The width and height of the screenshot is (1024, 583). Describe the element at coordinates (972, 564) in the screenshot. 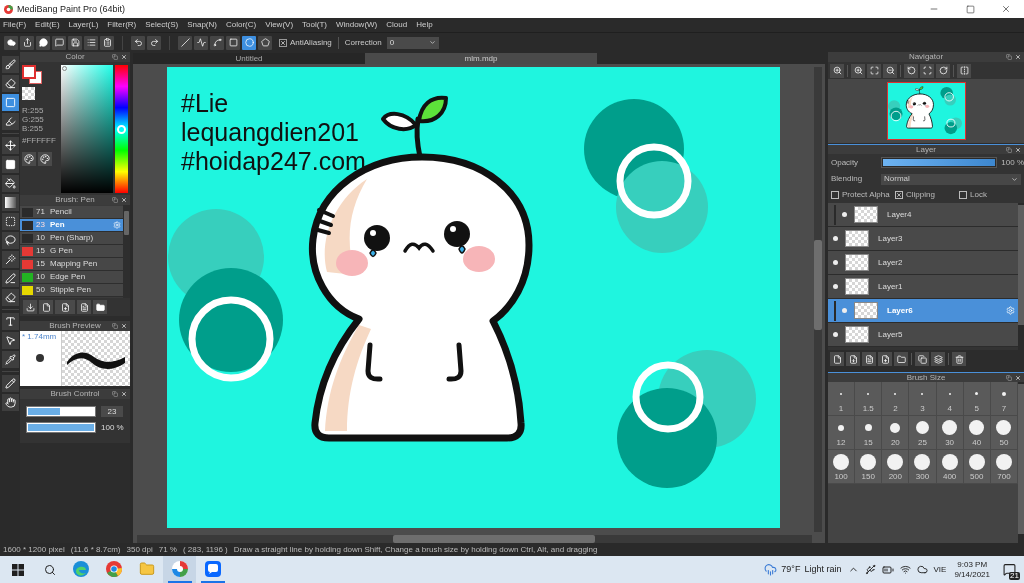

I see `clock-time: 9:03 PM` at that location.